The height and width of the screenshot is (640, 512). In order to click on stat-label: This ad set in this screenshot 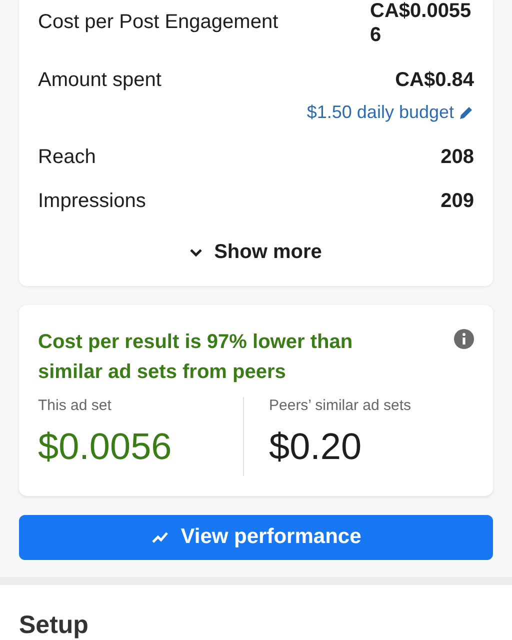, I will do `click(75, 405)`.